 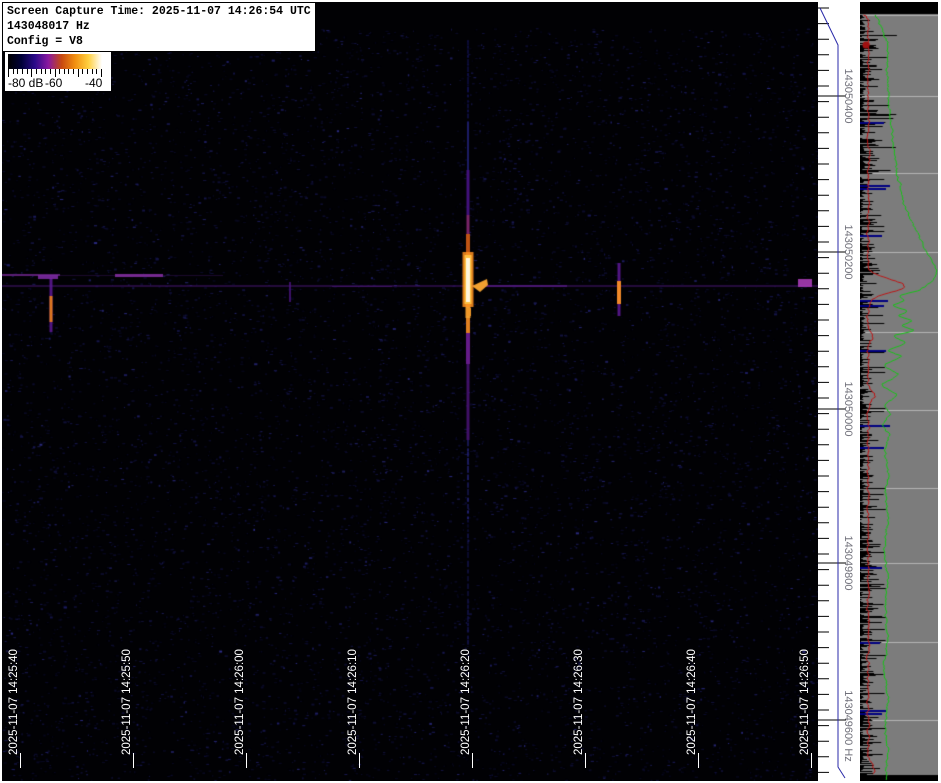 What do you see at coordinates (692, 702) in the screenshot?
I see `time-label: 2025-11-07 14:26:40` at bounding box center [692, 702].